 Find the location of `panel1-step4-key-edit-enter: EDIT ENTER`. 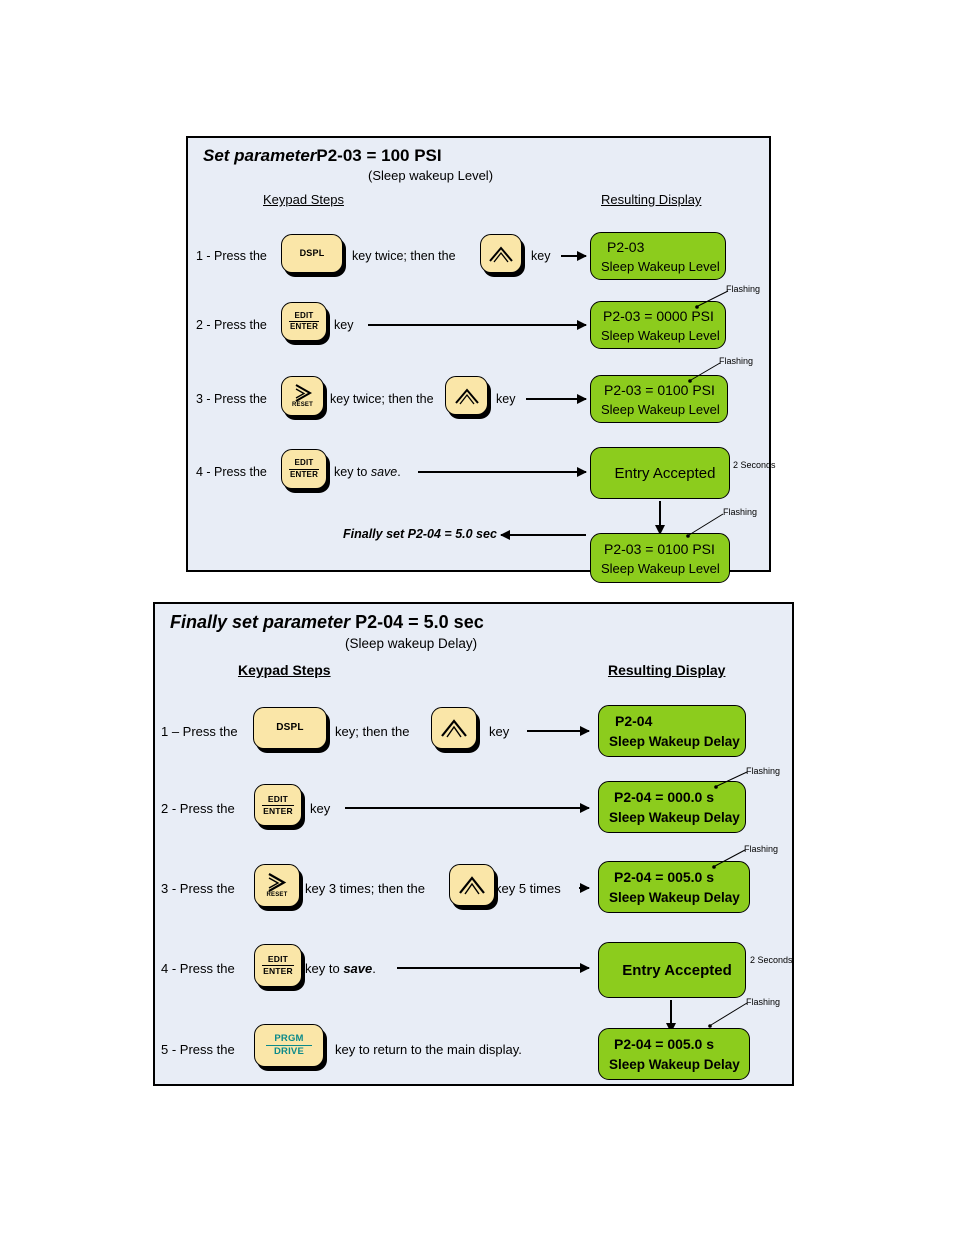

panel1-step4-key-edit-enter: EDIT ENTER is located at coordinates (304, 469).